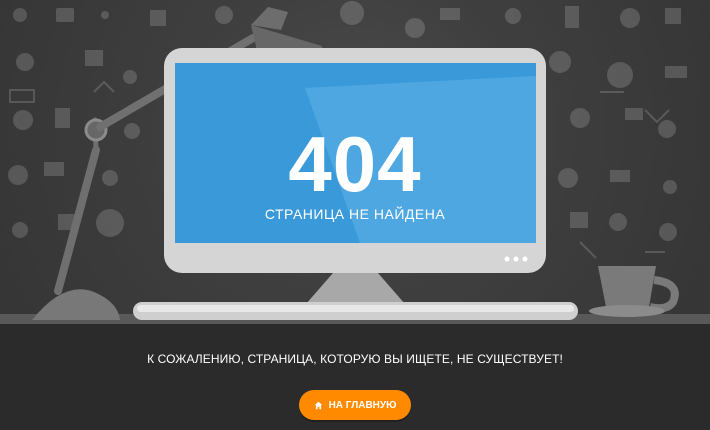 The width and height of the screenshot is (710, 430). What do you see at coordinates (634, 291) in the screenshot?
I see `coffee-cup` at bounding box center [634, 291].